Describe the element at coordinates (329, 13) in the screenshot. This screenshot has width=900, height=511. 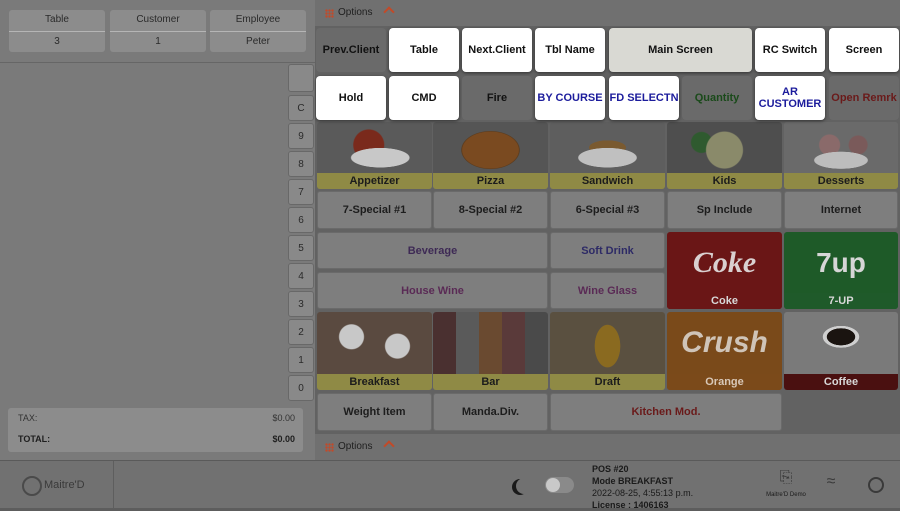
I see `grid-icon` at that location.